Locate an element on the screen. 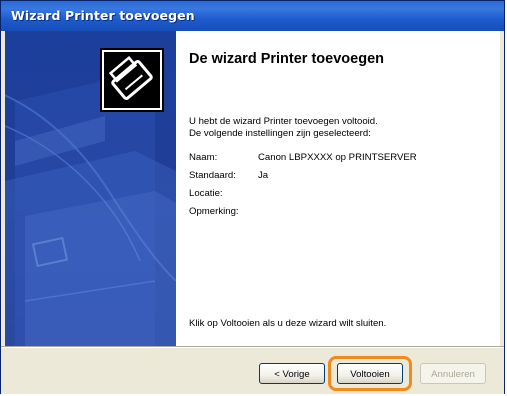  setting-label-name: Naam: is located at coordinates (203, 157).